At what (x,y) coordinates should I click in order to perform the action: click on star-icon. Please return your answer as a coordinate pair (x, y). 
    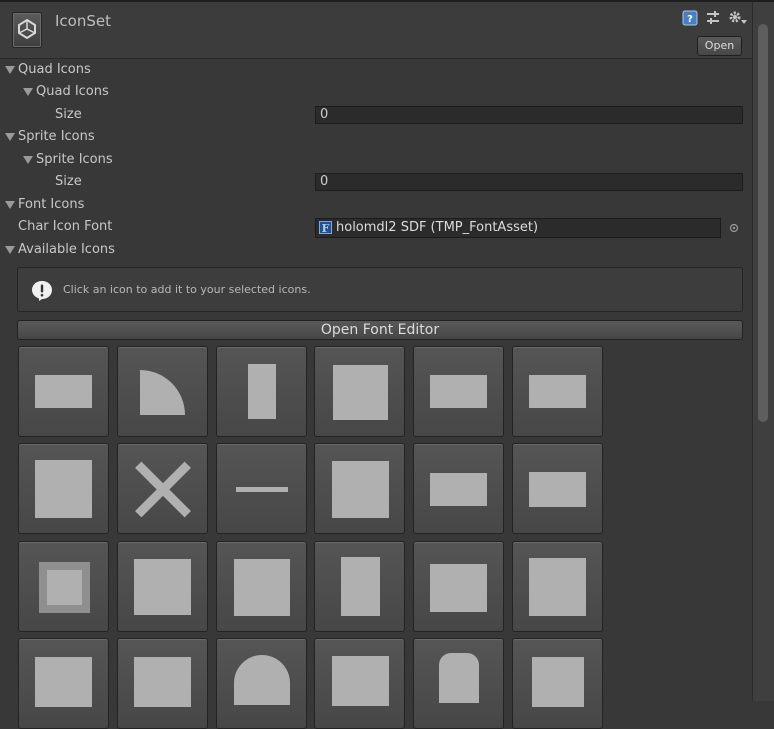
    Looking at the image, I should click on (557, 586).